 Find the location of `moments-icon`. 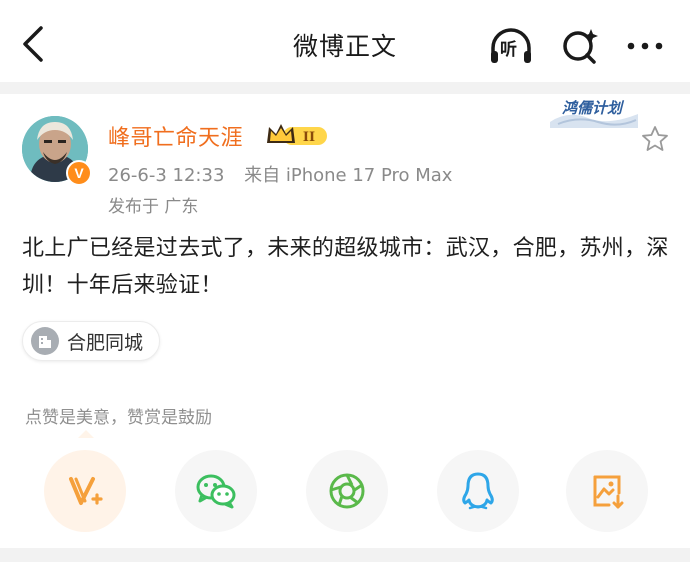

moments-icon is located at coordinates (347, 491).